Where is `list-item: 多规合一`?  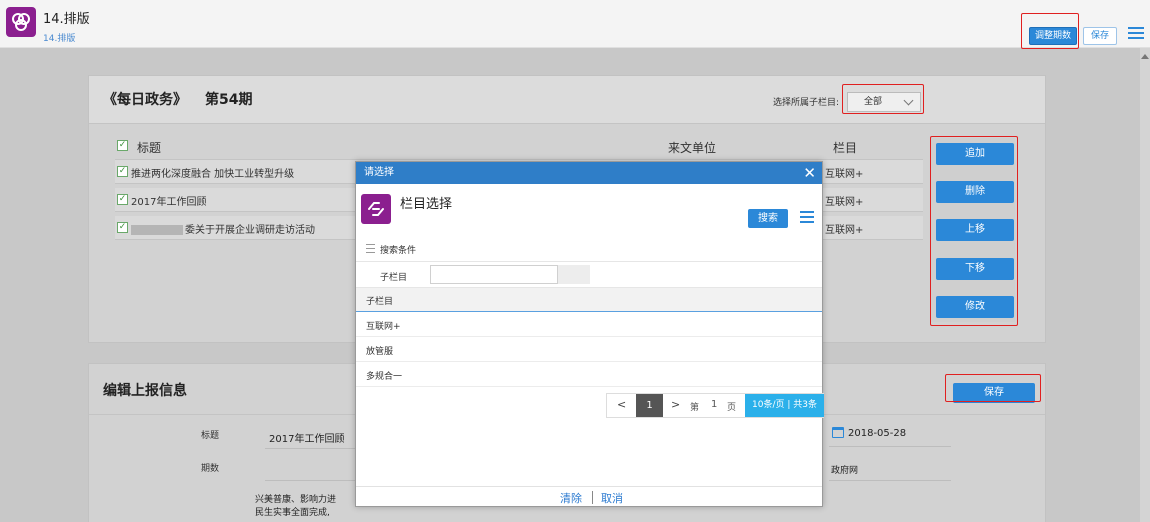
list-item: 多规合一 is located at coordinates (589, 374).